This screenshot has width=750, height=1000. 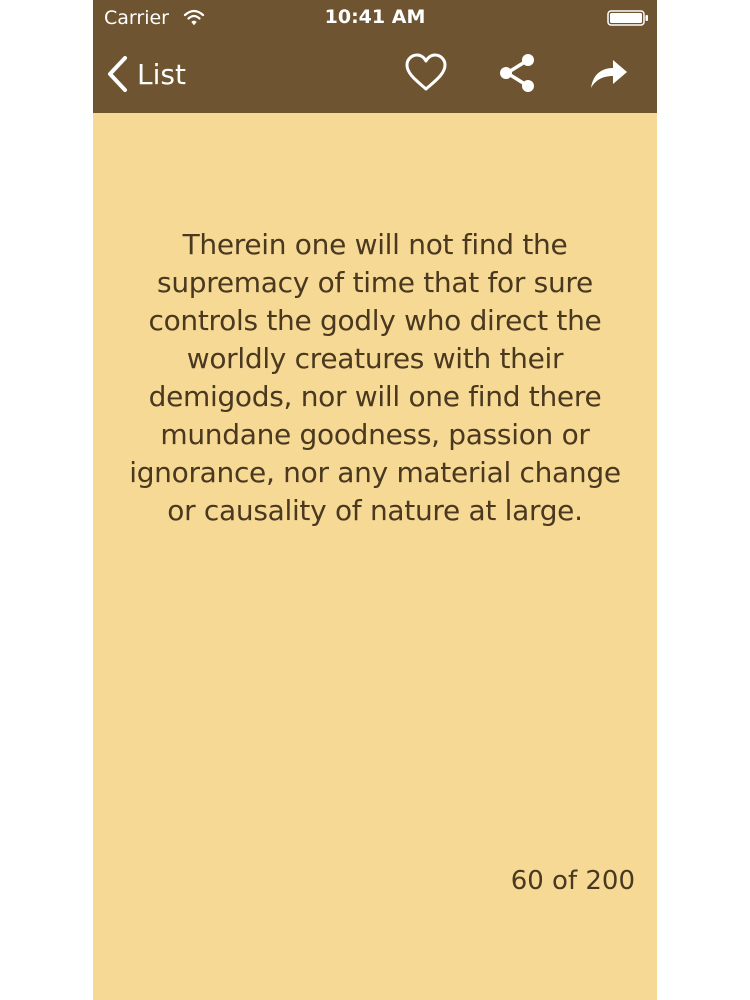 I want to click on back-button: List, so click(x=145, y=74).